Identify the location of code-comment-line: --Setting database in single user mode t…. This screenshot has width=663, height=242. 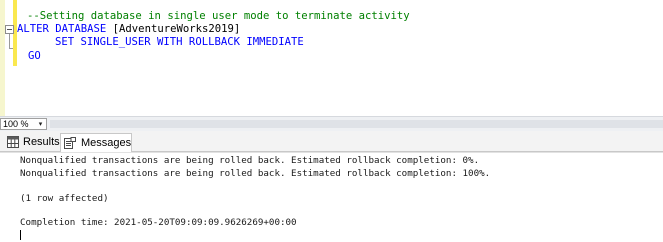
(218, 16).